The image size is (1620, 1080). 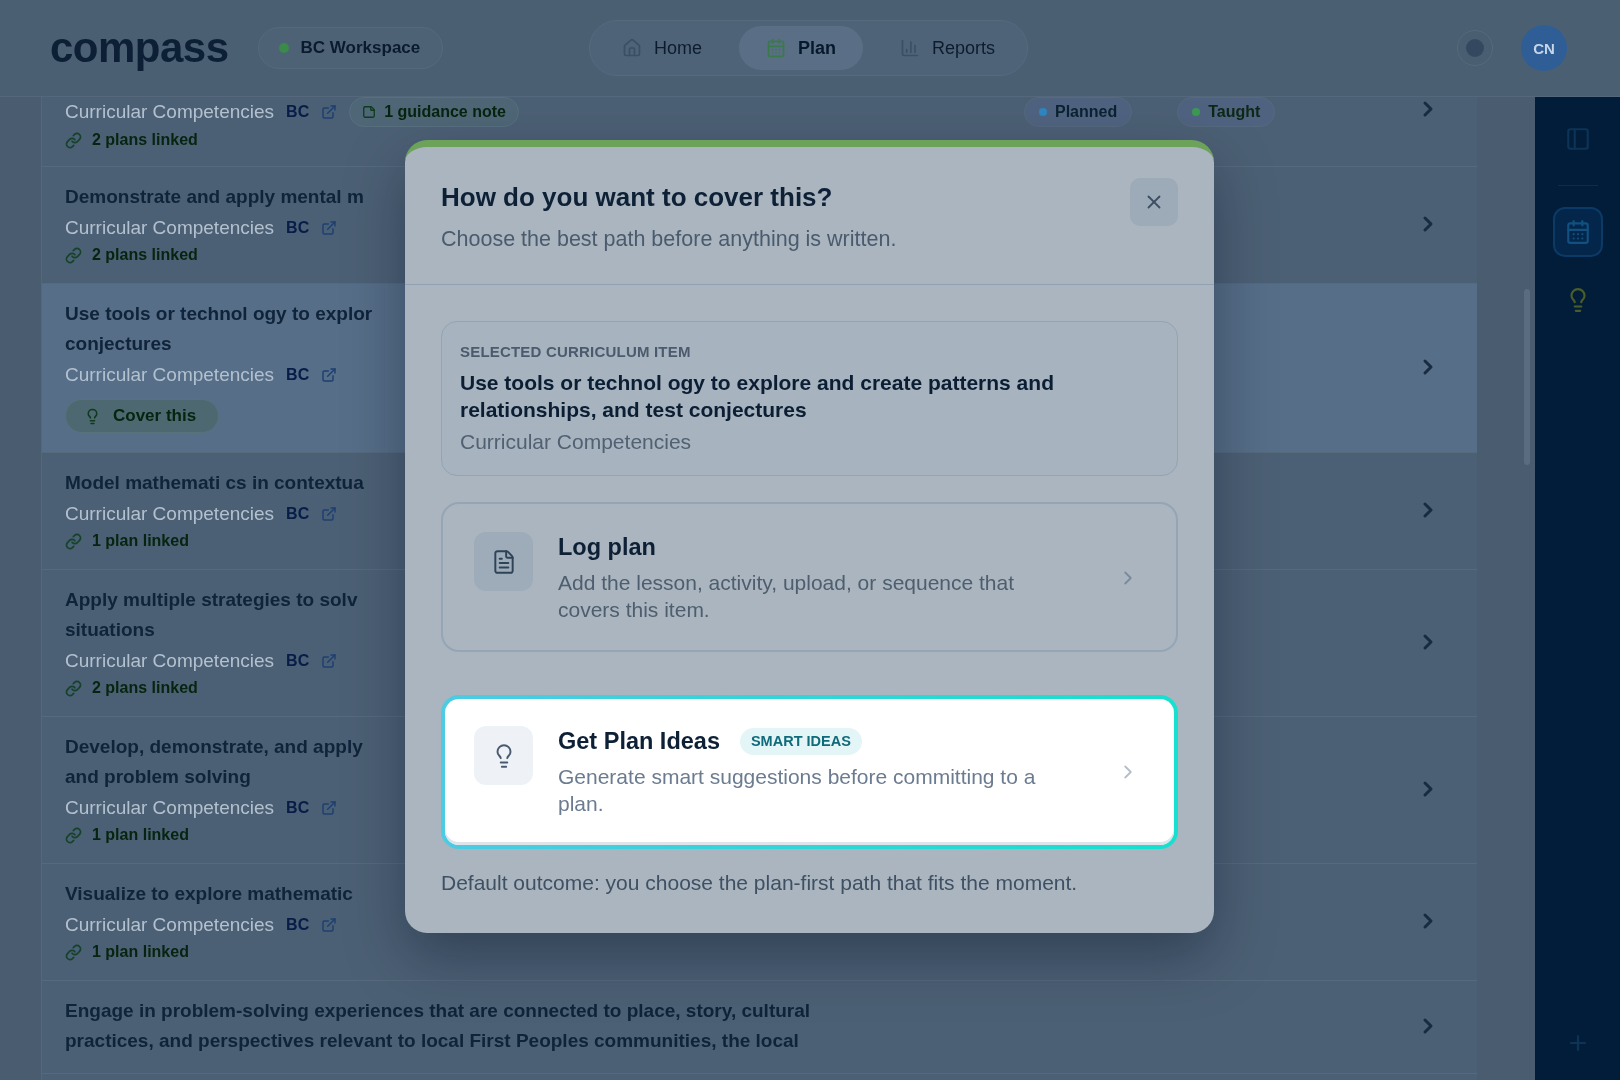 I want to click on item-title: Use tools or technol ogy to explore and create patterns and relationships, and test conjectures, so click(x=757, y=396).